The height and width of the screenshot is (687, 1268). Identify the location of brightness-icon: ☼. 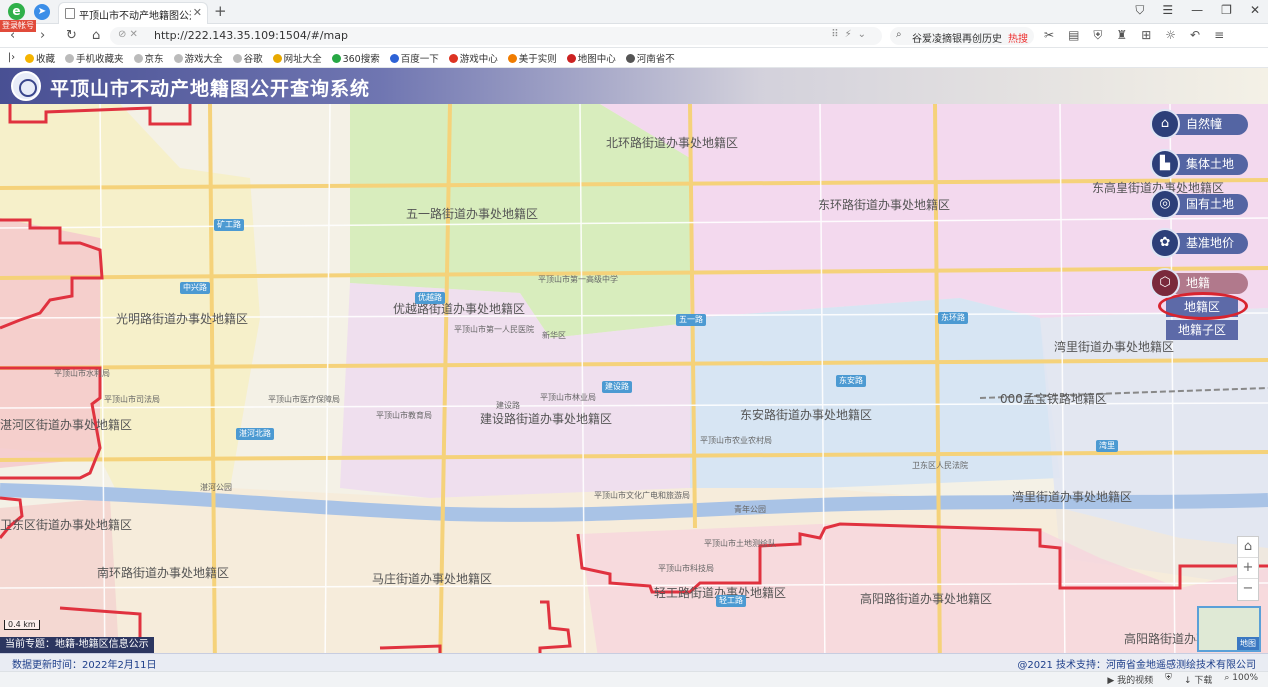
(1170, 35).